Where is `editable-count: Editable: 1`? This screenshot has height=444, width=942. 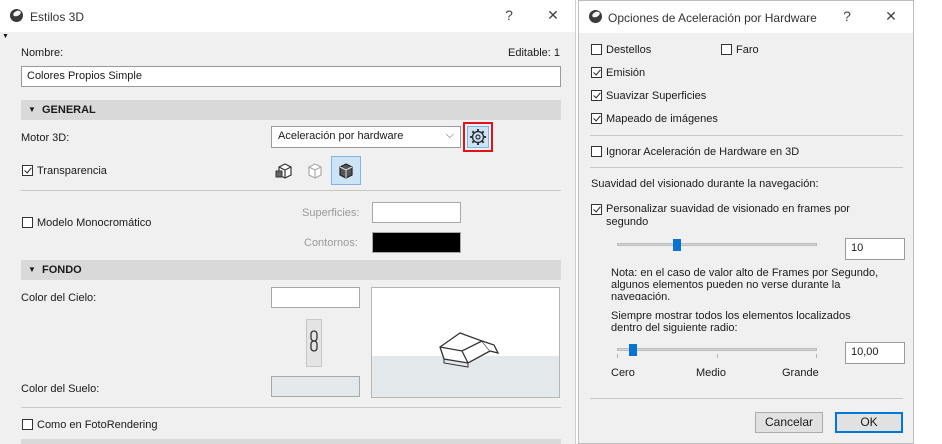
editable-count: Editable: 1 is located at coordinates (534, 53).